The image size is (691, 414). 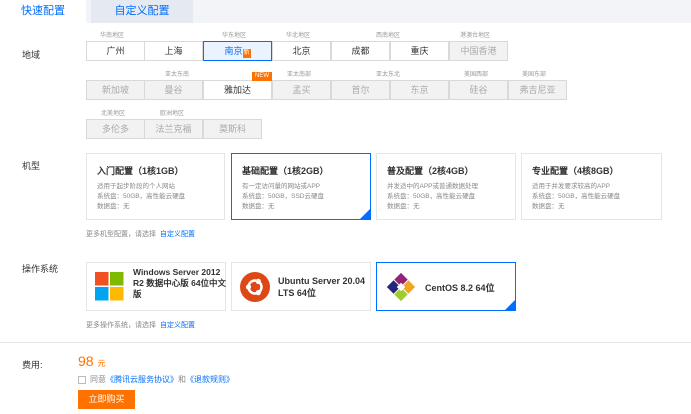 What do you see at coordinates (101, 363) in the screenshot?
I see `price-unit: 元` at bounding box center [101, 363].